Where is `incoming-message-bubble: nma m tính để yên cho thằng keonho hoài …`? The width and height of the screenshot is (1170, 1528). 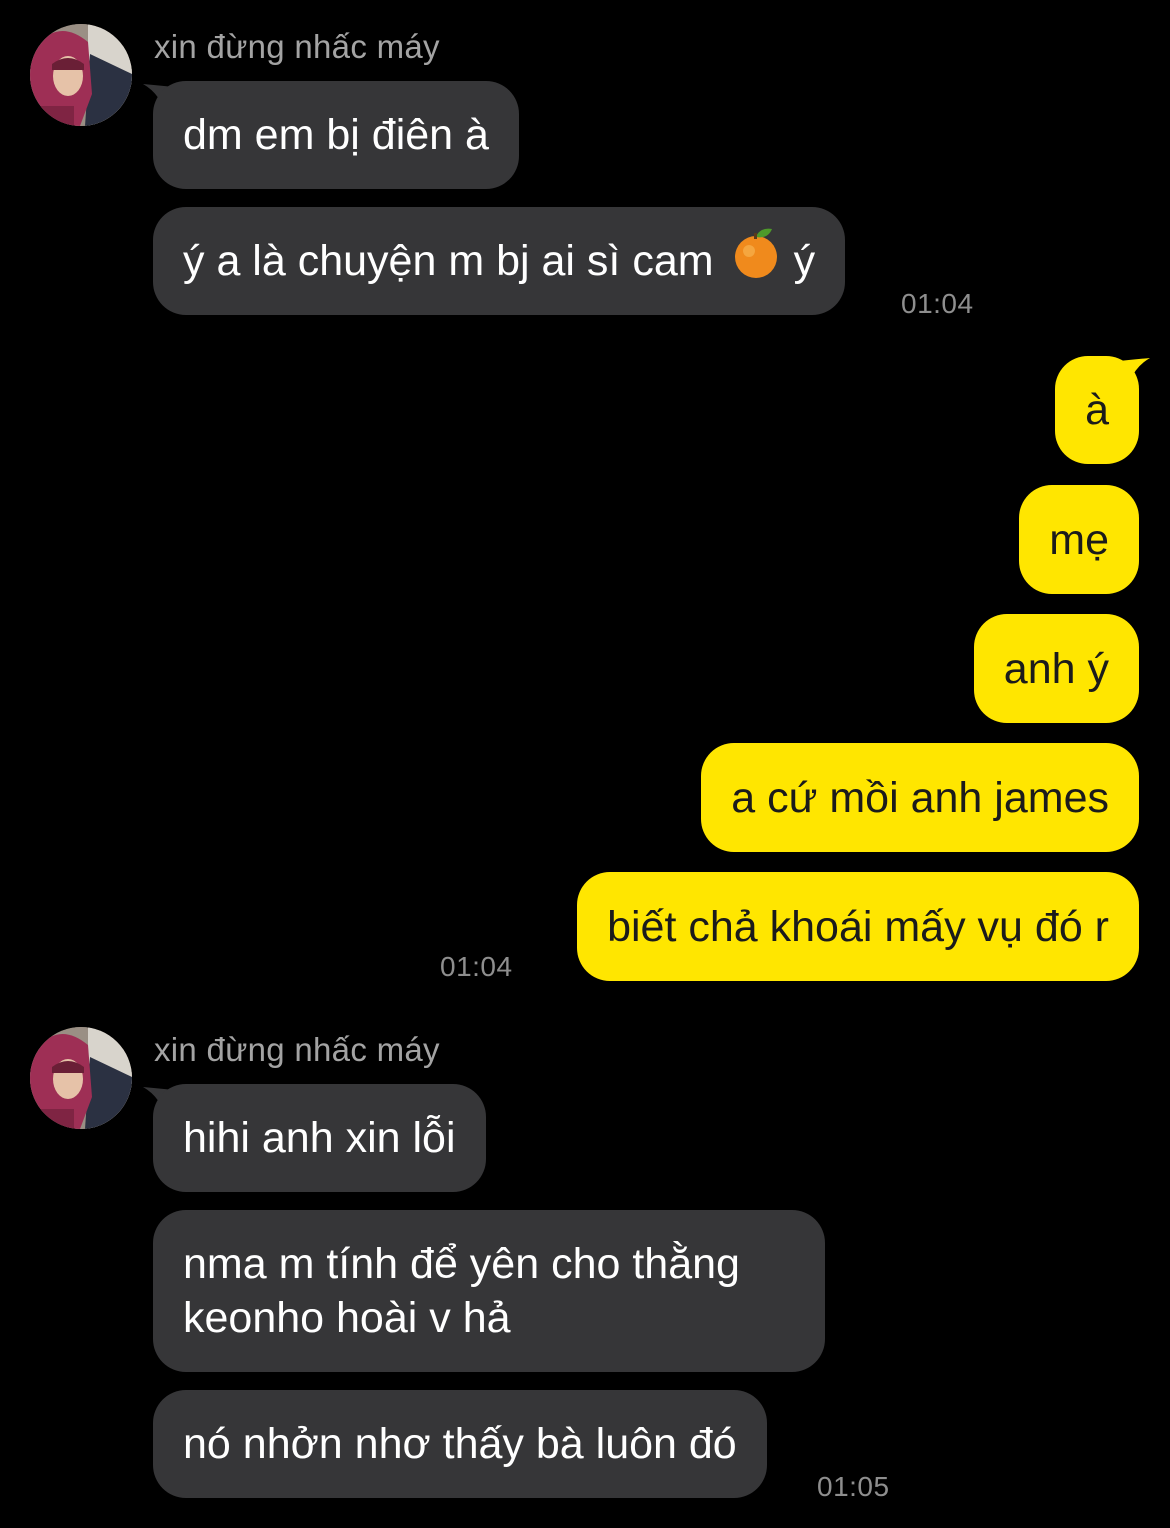 incoming-message-bubble: nma m tính để yên cho thằng keonho hoài … is located at coordinates (489, 1291).